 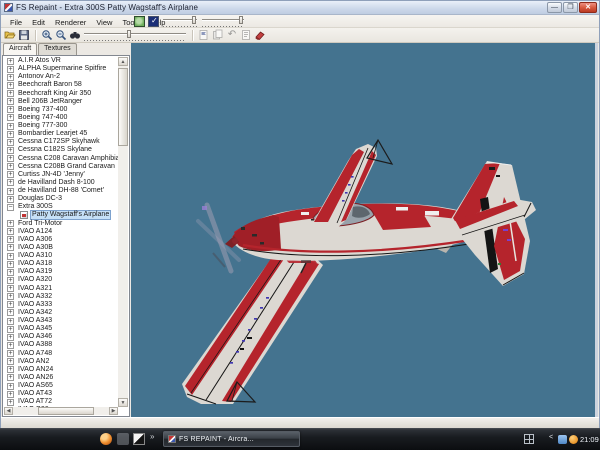 What do you see at coordinates (61, 102) in the screenshot?
I see `tree-item: + Bell 206B JetRanger` at bounding box center [61, 102].